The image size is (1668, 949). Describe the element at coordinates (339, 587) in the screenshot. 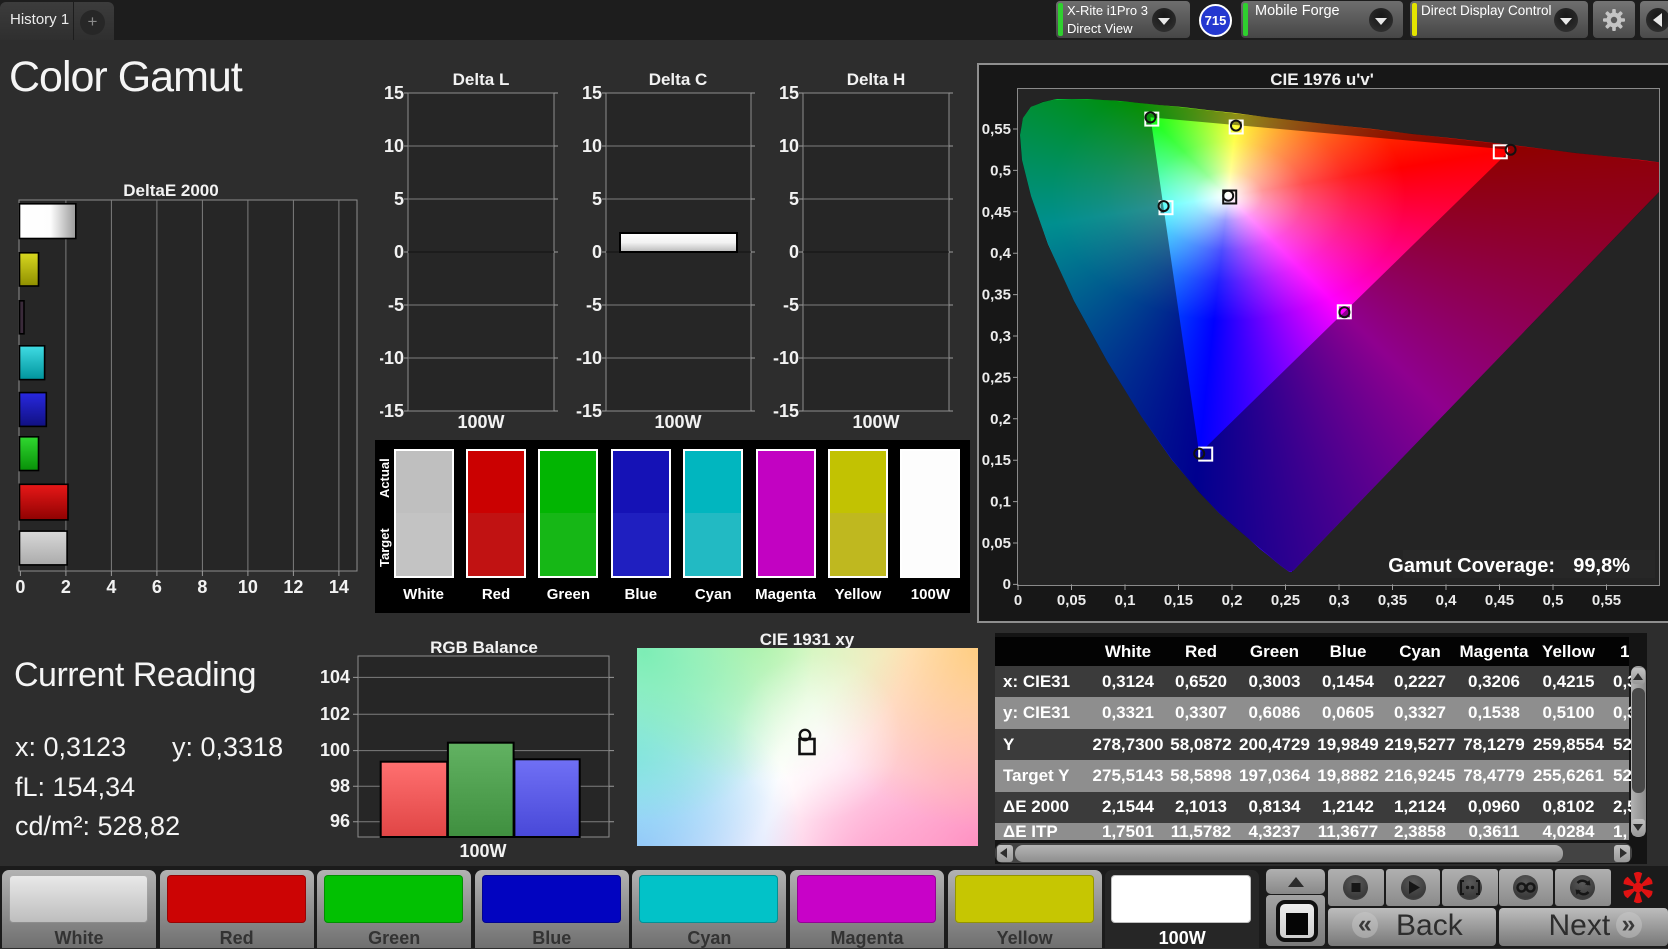

I see `svg-text: 14` at that location.